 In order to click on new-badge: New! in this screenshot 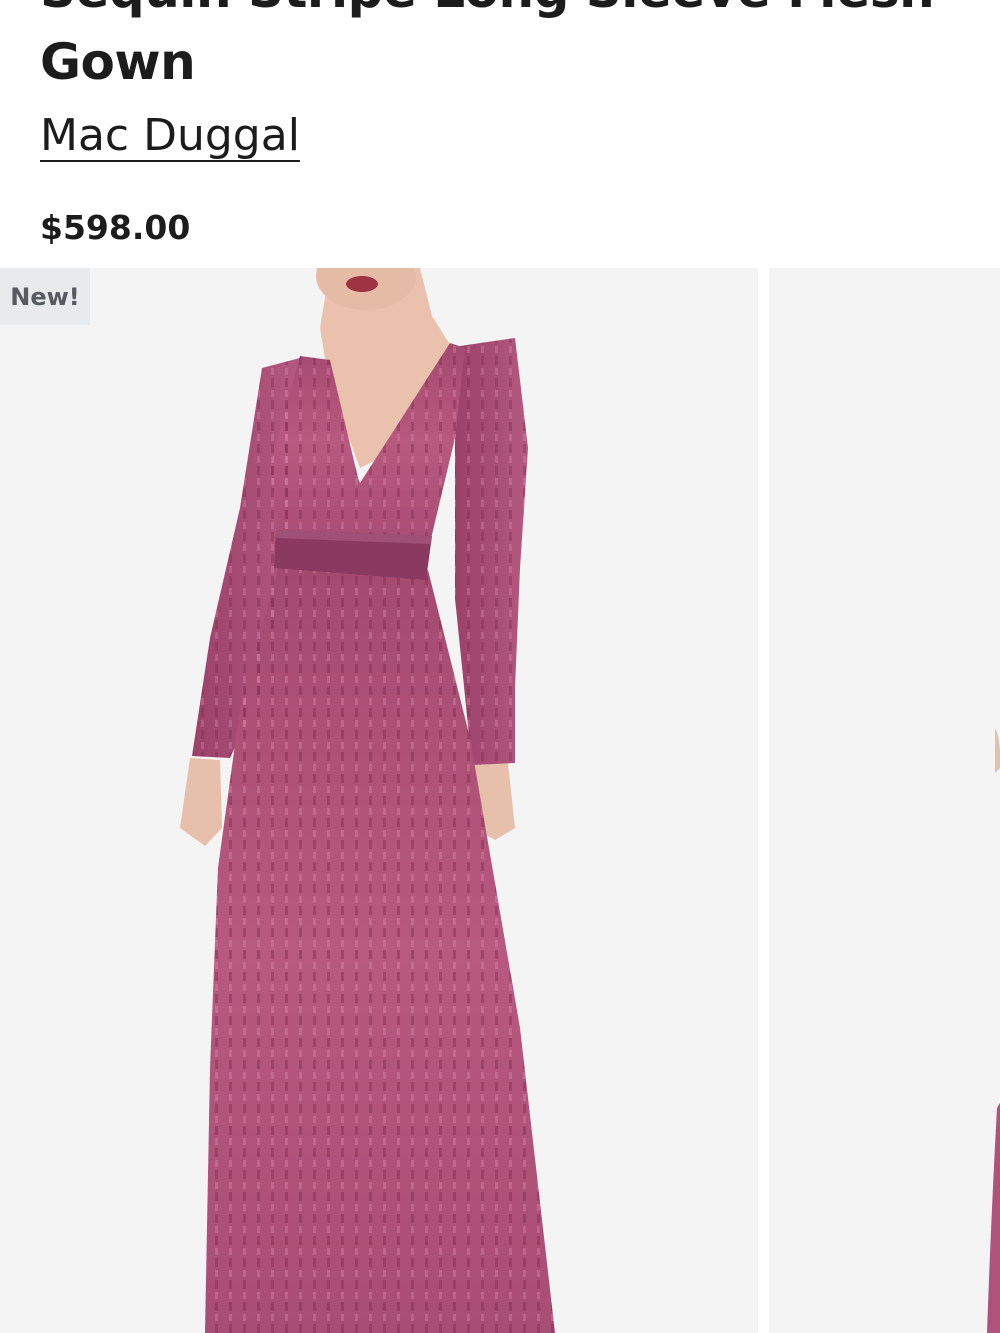, I will do `click(45, 296)`.